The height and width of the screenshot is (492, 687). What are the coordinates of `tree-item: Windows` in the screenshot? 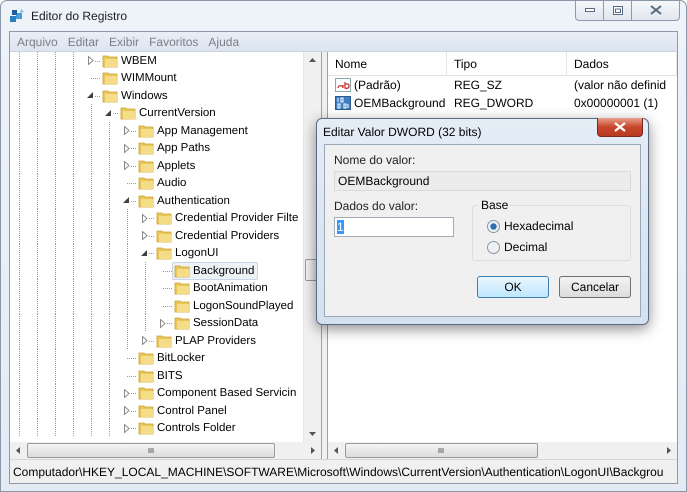 It's located at (136, 95).